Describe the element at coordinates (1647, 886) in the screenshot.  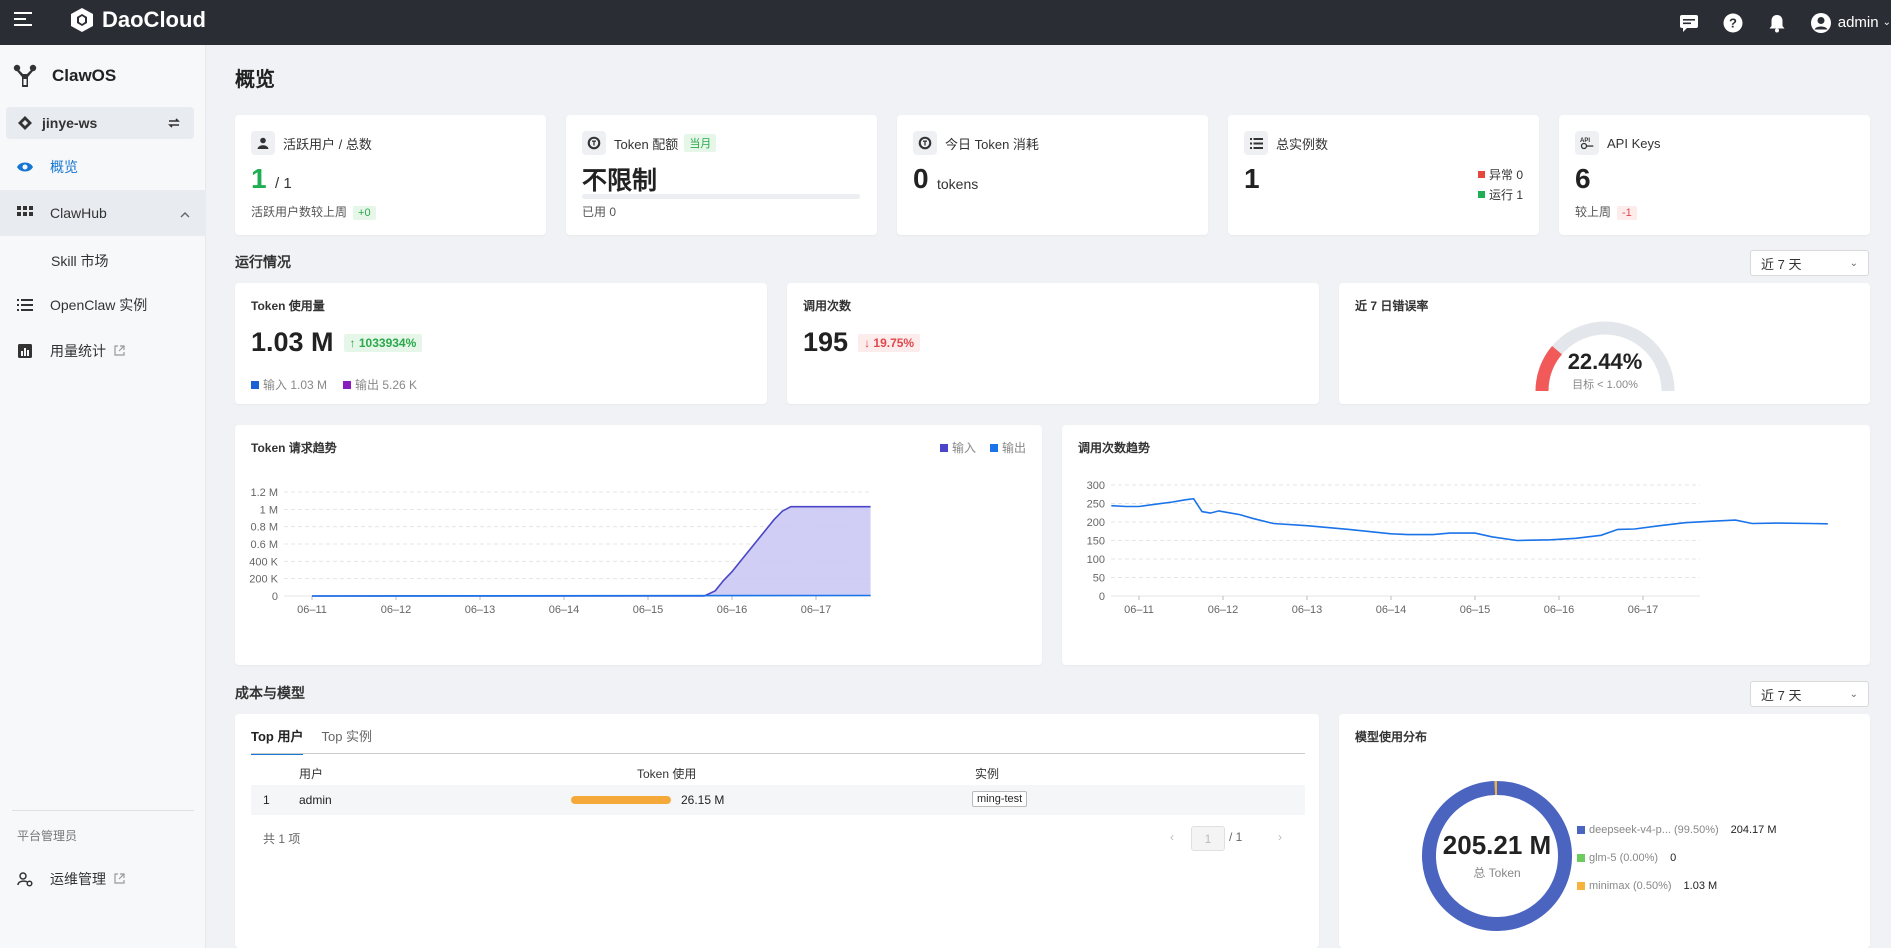
I see `model-legend-item: minimax (0.50%) 1.03 M` at that location.